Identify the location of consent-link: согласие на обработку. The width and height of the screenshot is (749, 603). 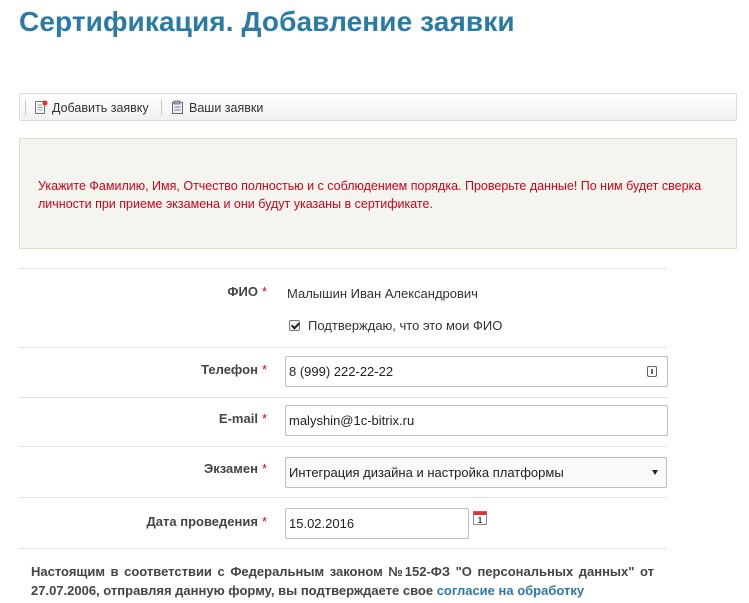
(510, 590).